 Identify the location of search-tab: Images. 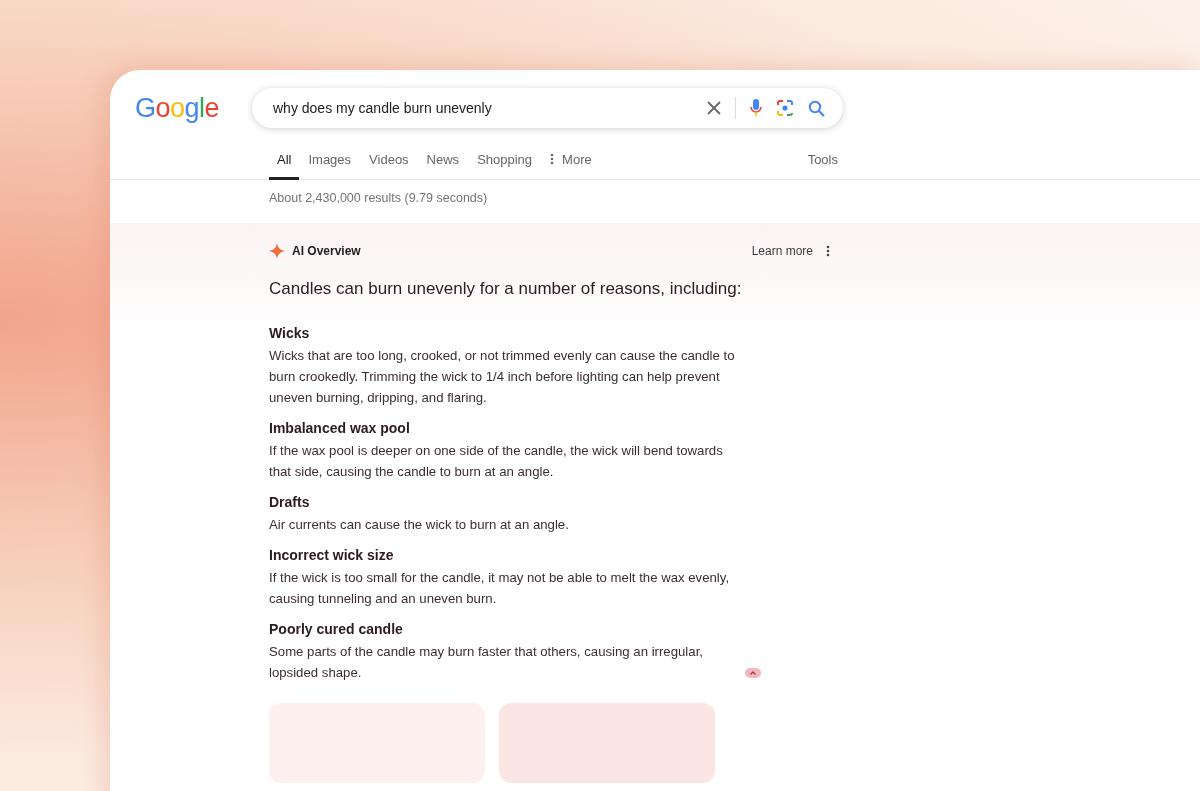
(330, 160).